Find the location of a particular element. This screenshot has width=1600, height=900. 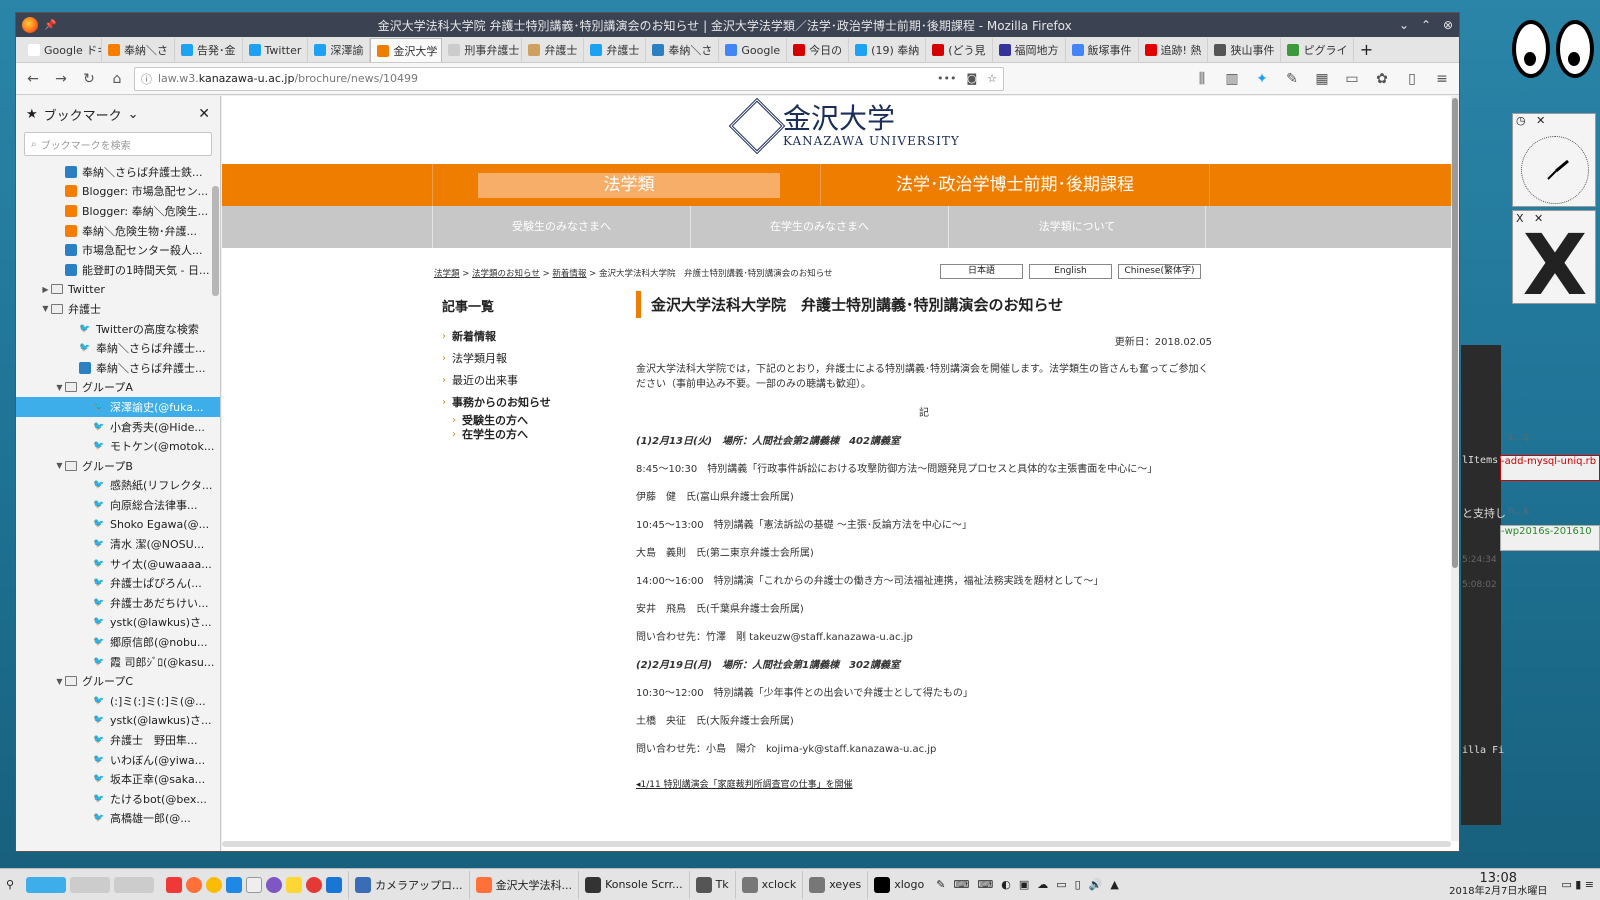

bookmark-star-icon: ☆ is located at coordinates (992, 78).